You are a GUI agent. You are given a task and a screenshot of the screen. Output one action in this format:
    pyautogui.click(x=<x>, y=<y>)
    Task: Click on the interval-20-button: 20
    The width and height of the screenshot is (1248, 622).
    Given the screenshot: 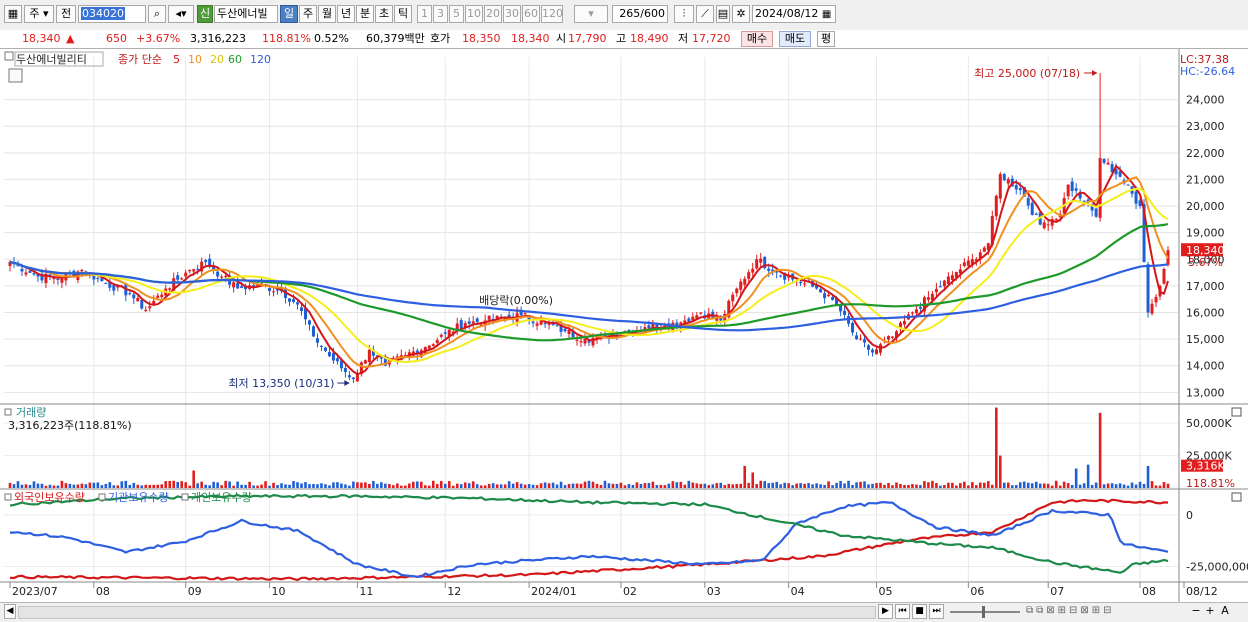 What is the action you would take?
    pyautogui.click(x=493, y=14)
    